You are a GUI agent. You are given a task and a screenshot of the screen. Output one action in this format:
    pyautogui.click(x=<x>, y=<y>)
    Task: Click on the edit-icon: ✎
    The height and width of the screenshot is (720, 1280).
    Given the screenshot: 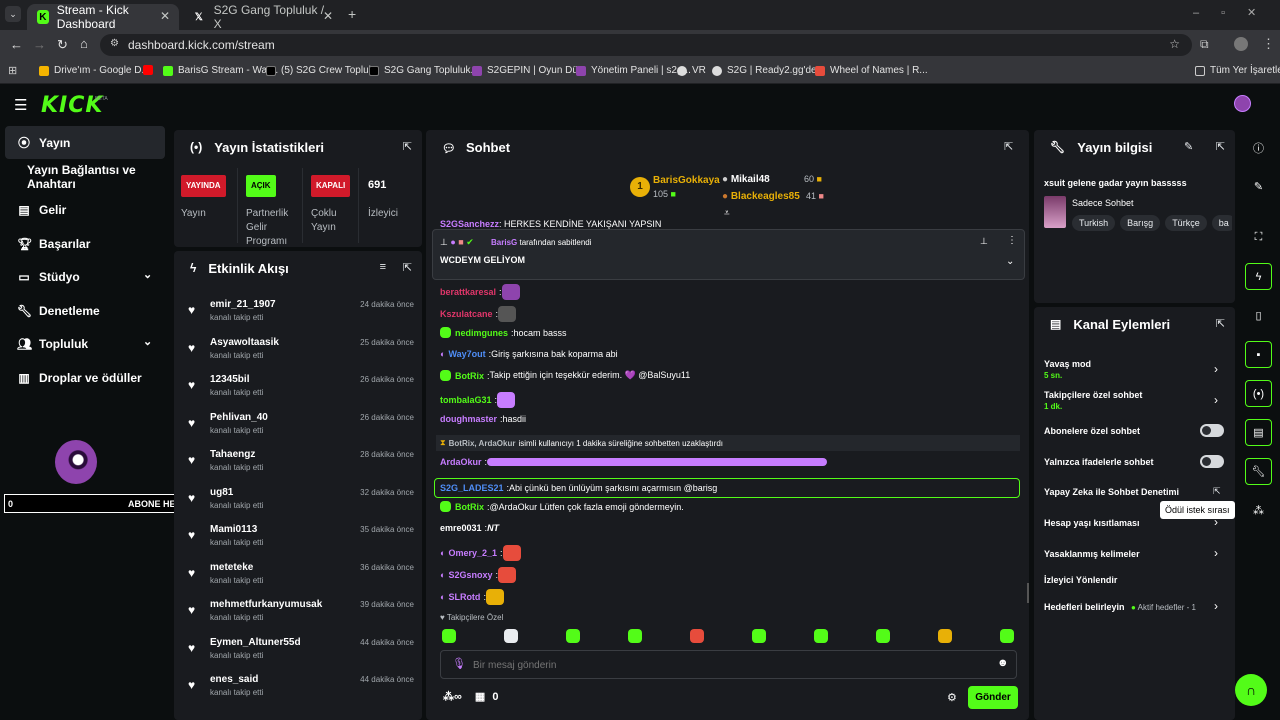 What is the action you would take?
    pyautogui.click(x=1188, y=146)
    